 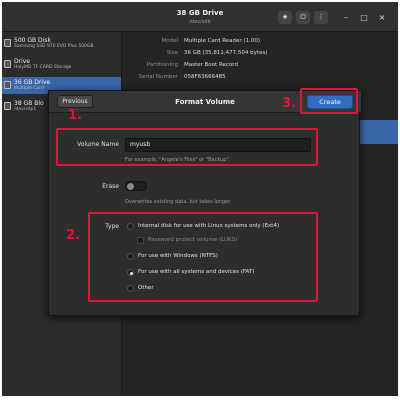 I want to click on erase-toggle, so click(x=136, y=186).